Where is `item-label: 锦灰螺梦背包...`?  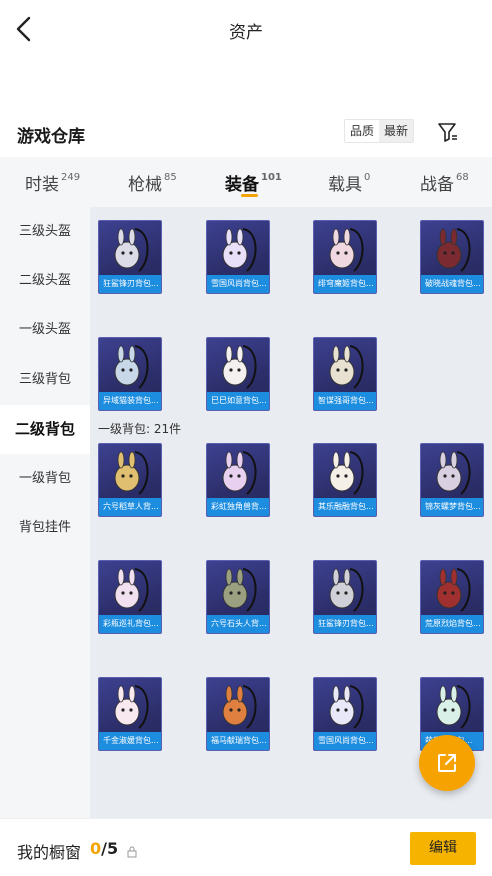 item-label: 锦灰螺梦背包... is located at coordinates (452, 507).